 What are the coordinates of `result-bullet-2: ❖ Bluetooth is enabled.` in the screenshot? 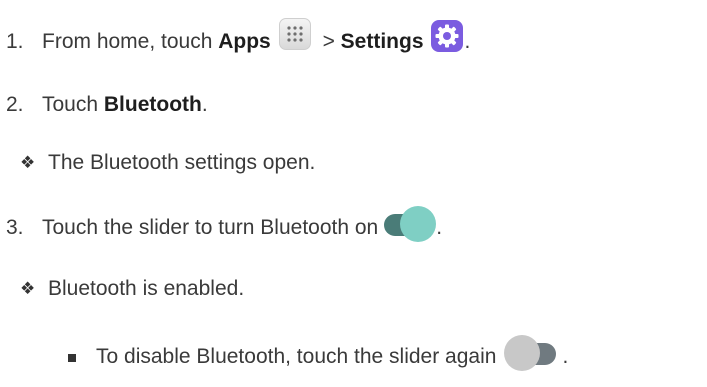 It's located at (132, 289).